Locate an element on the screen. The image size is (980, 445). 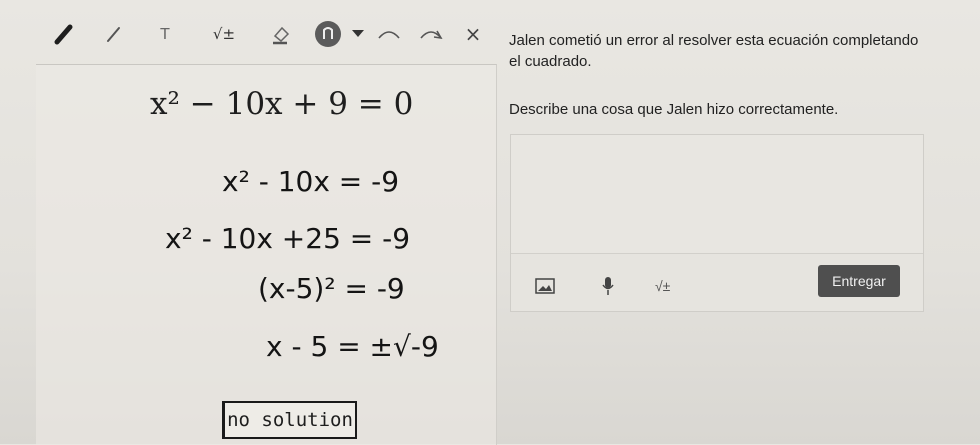
pen-icon is located at coordinates (64, 34).